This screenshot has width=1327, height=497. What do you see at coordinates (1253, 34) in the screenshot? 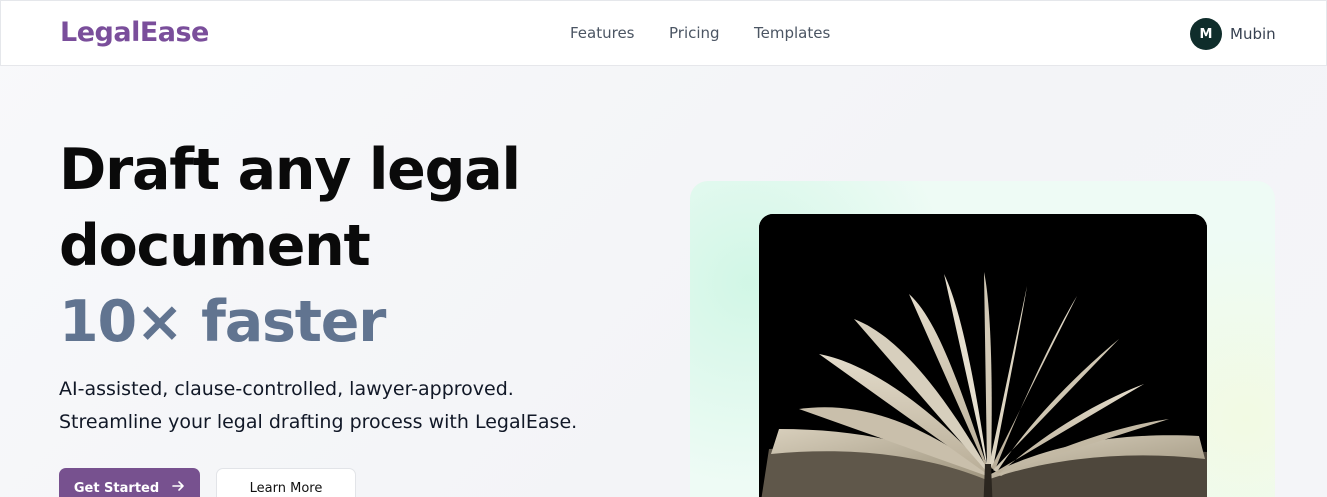
I see `user-name: Mubin` at bounding box center [1253, 34].